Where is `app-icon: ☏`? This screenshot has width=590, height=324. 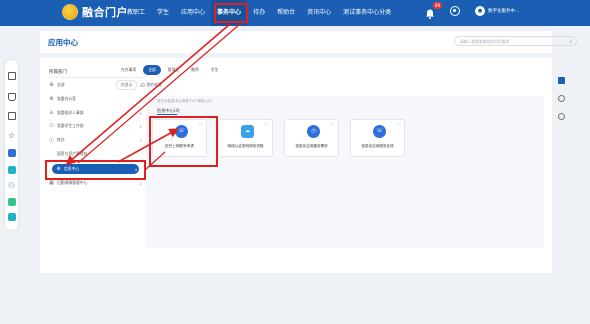
app-icon: ☏ is located at coordinates (379, 131).